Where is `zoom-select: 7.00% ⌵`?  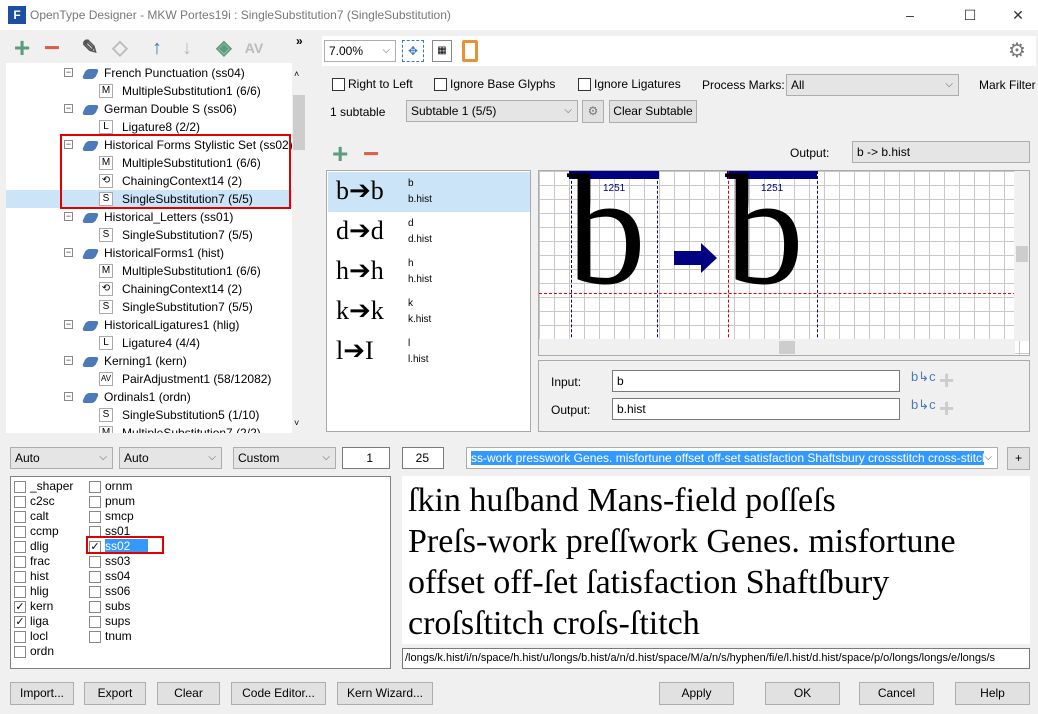 zoom-select: 7.00% ⌵ is located at coordinates (360, 51).